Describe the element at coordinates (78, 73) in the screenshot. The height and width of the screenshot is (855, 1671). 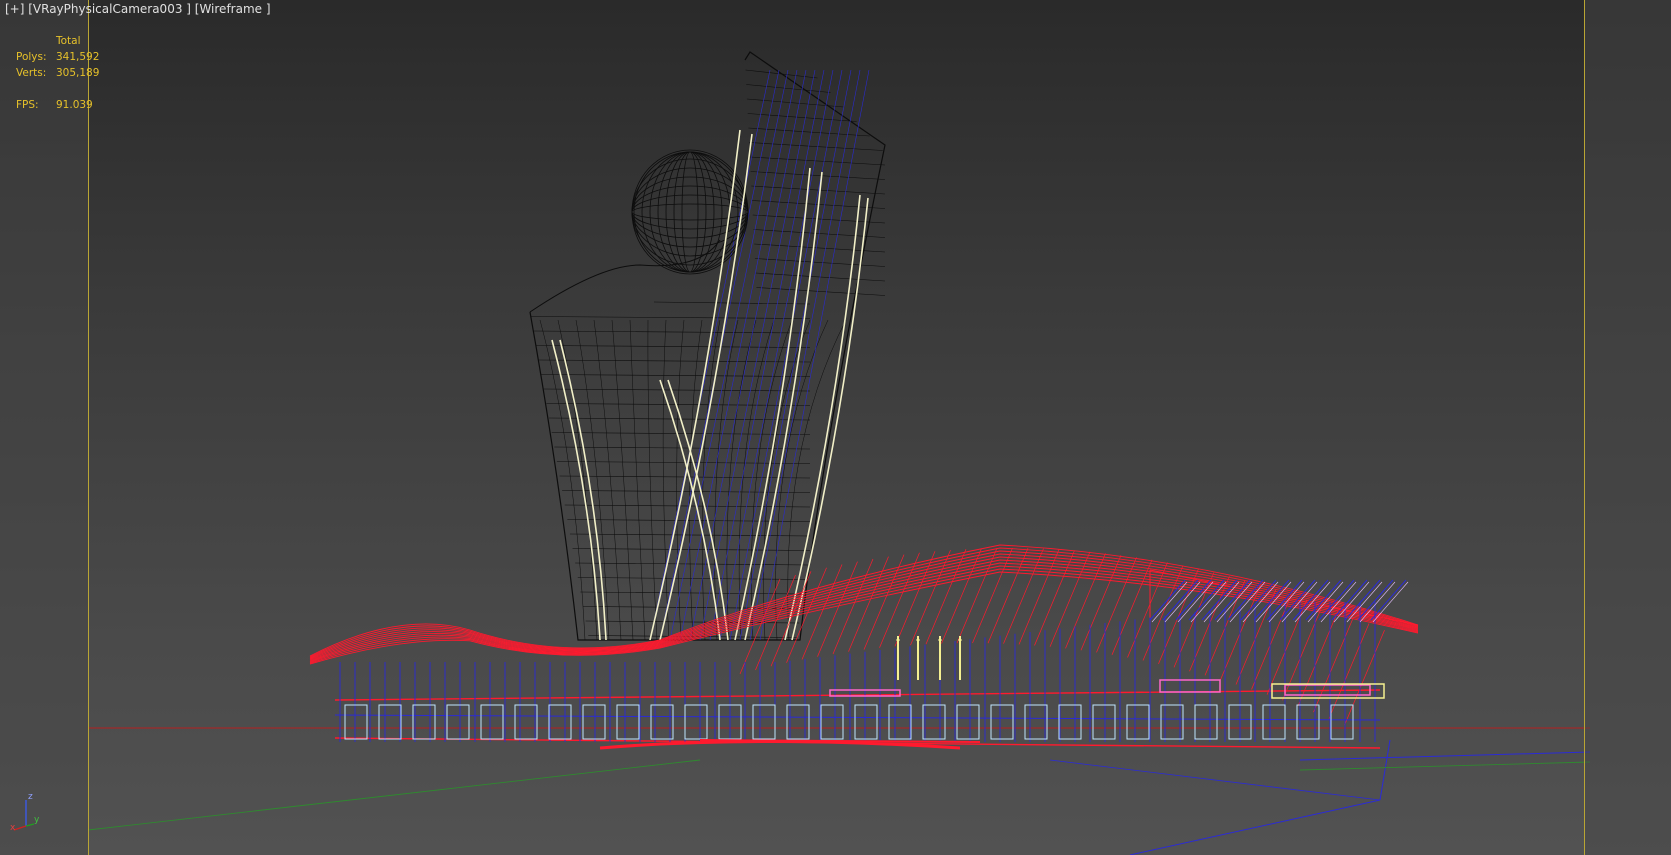
I see `verts-value: 305,189` at that location.